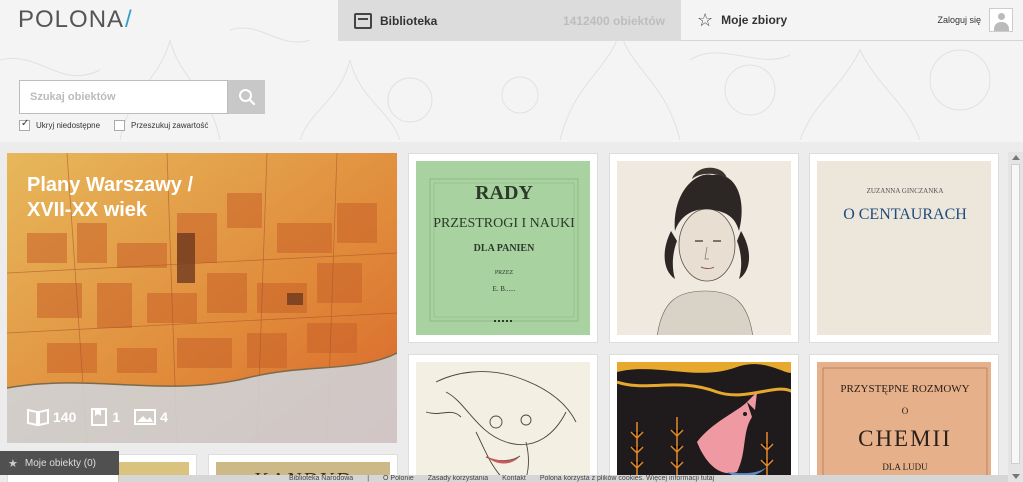  I want to click on card-3-author: ZUZANNA GINCZANKA, so click(905, 191).